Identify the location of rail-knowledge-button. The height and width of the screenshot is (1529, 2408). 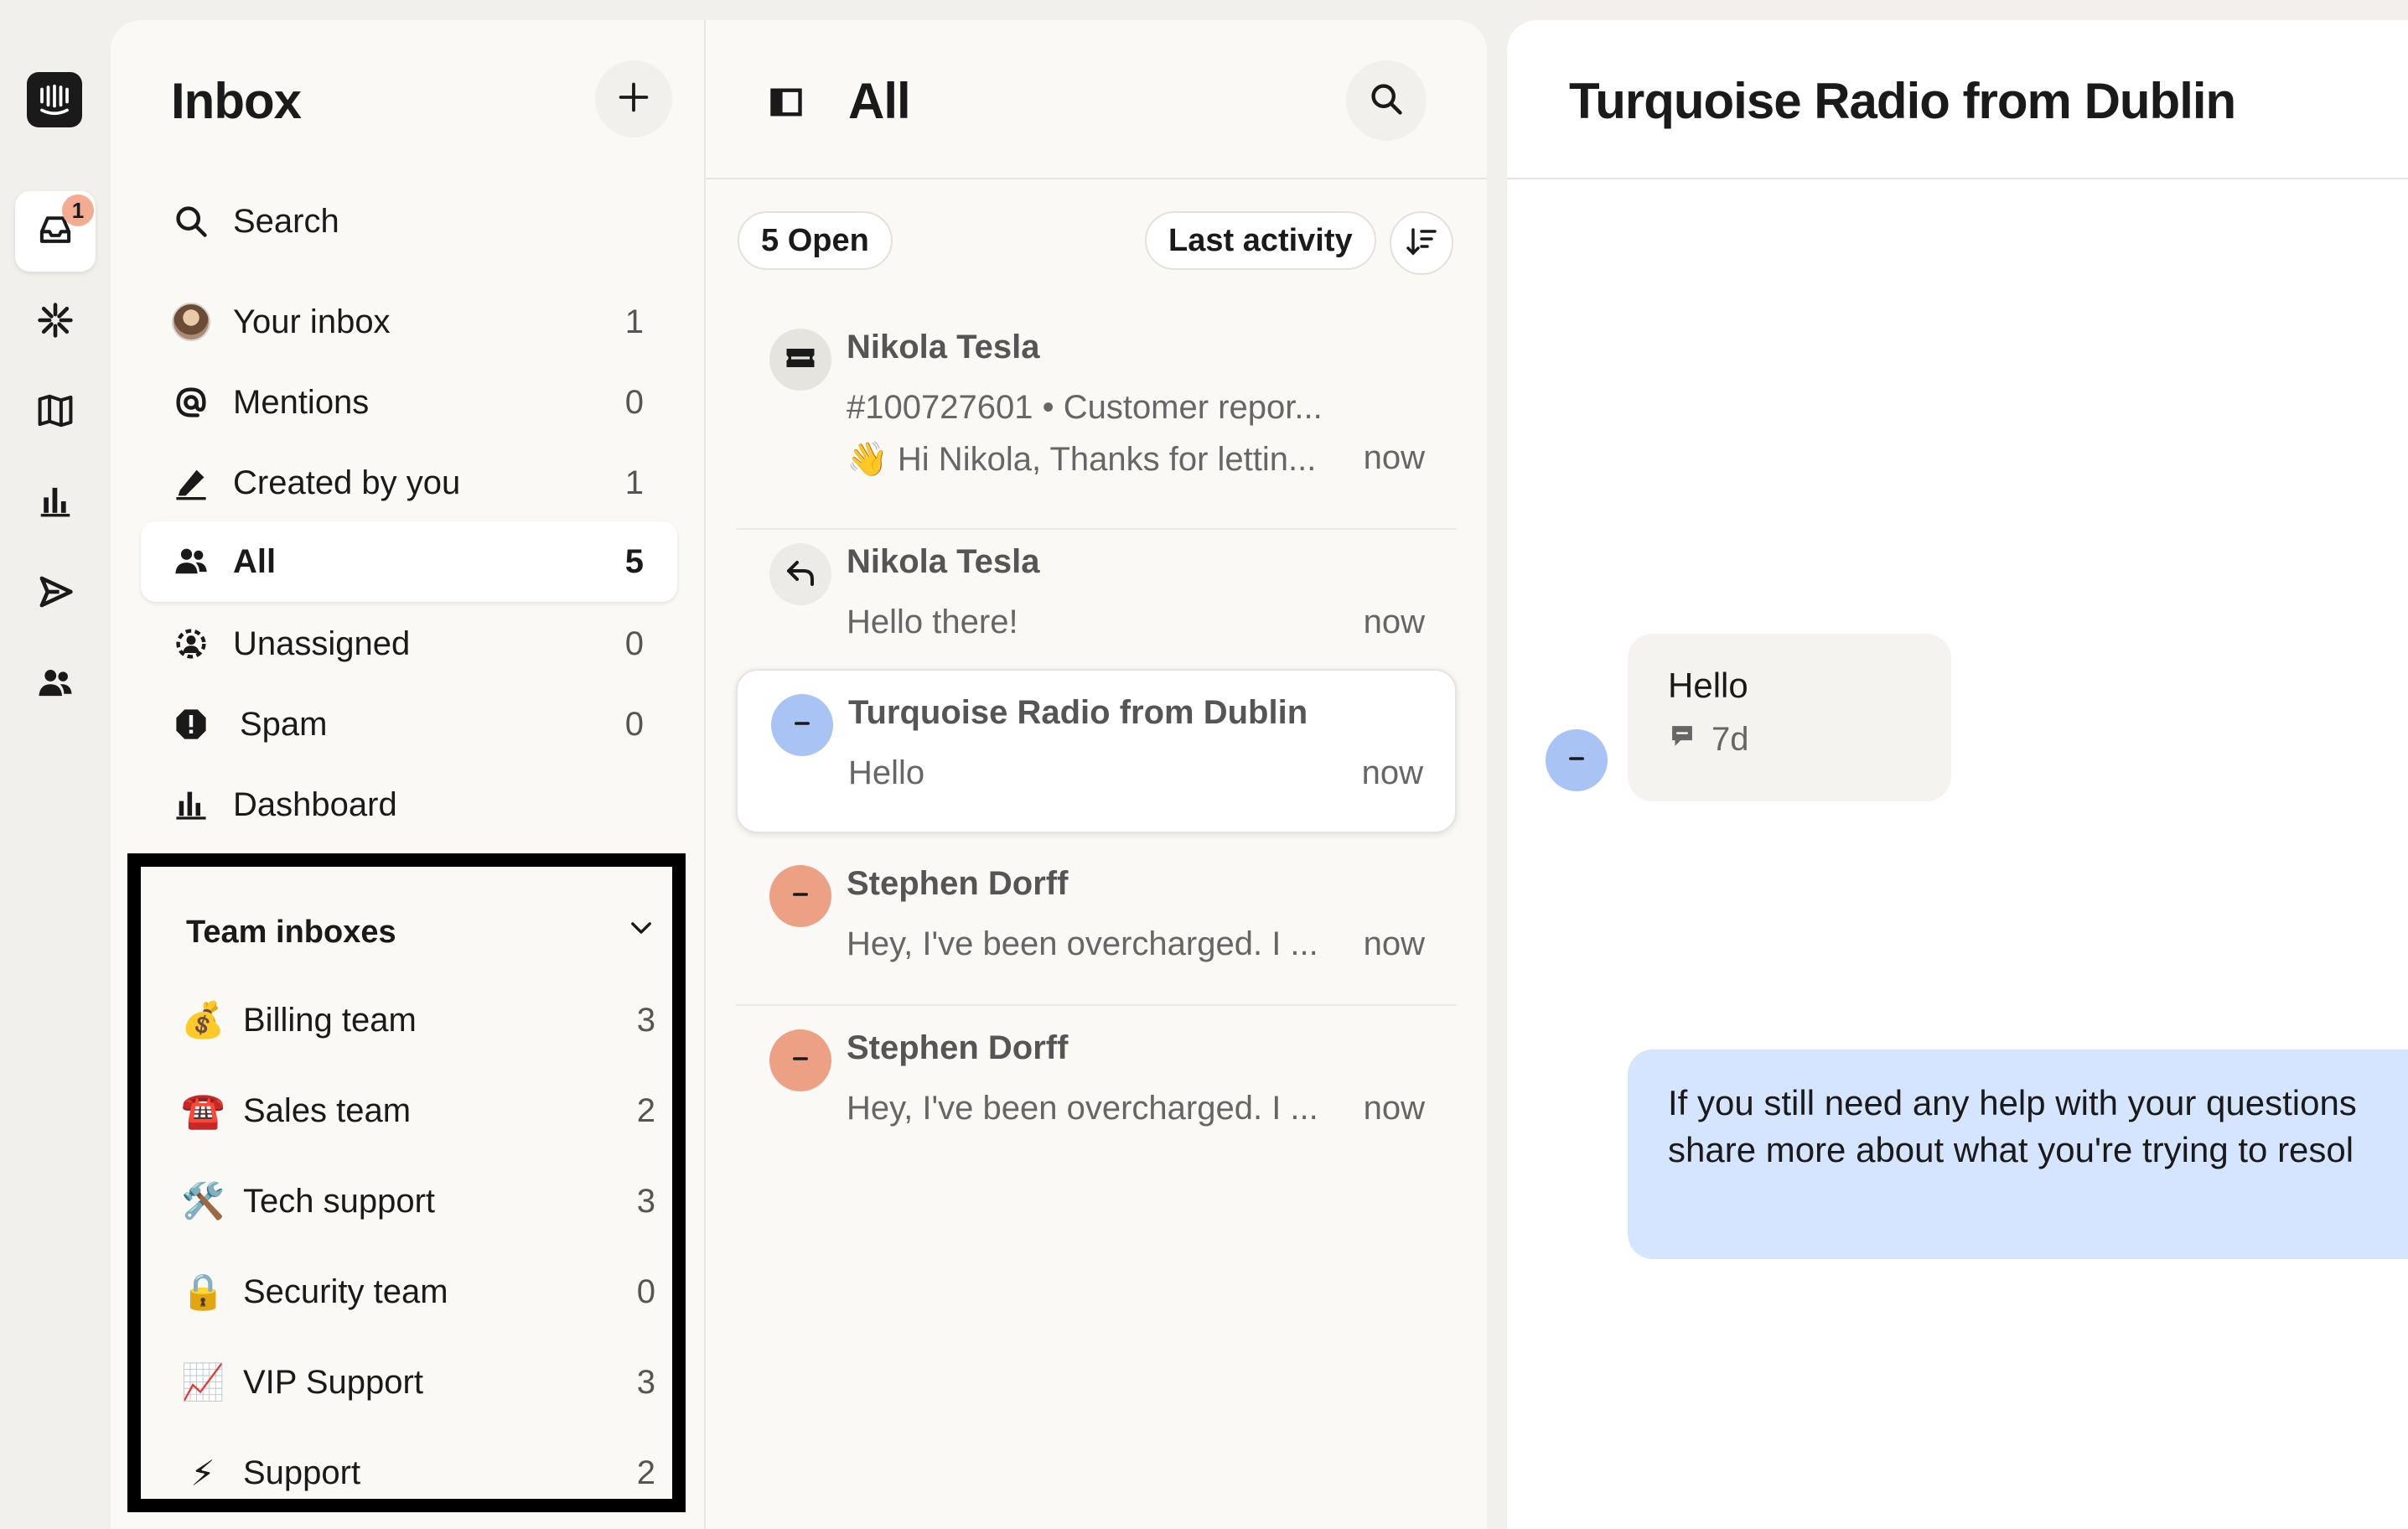
(56, 412).